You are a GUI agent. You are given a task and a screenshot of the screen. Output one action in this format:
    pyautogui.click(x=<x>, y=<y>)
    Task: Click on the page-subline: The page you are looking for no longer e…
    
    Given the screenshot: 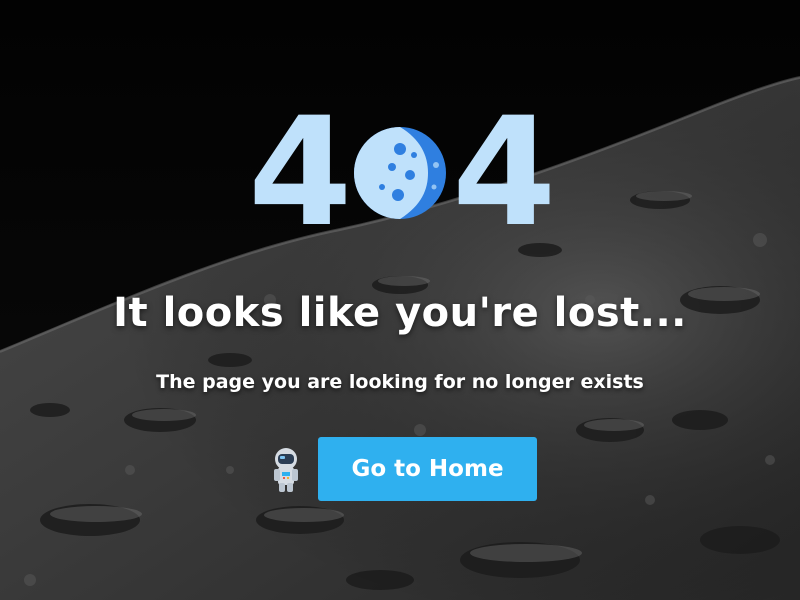 What is the action you would take?
    pyautogui.click(x=400, y=382)
    